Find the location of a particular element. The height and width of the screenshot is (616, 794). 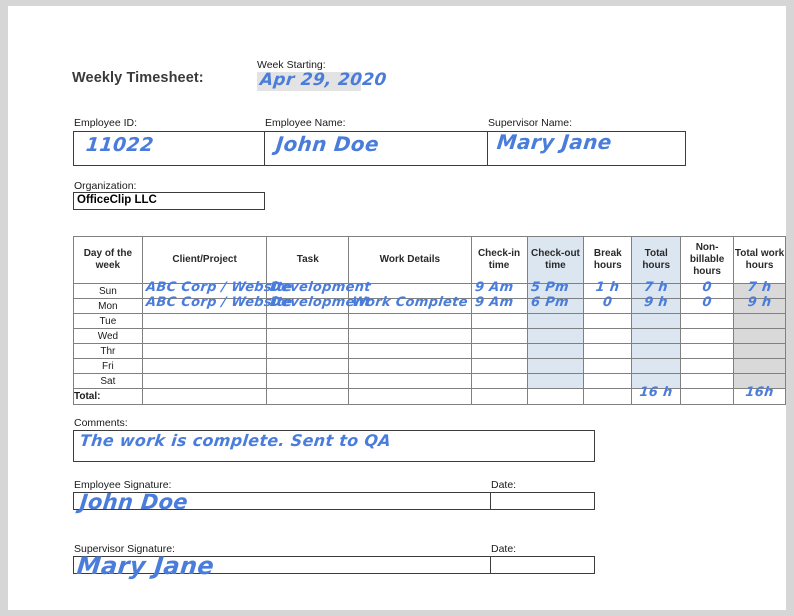

cell-total-hours-value: 9 h is located at coordinates (656, 302).